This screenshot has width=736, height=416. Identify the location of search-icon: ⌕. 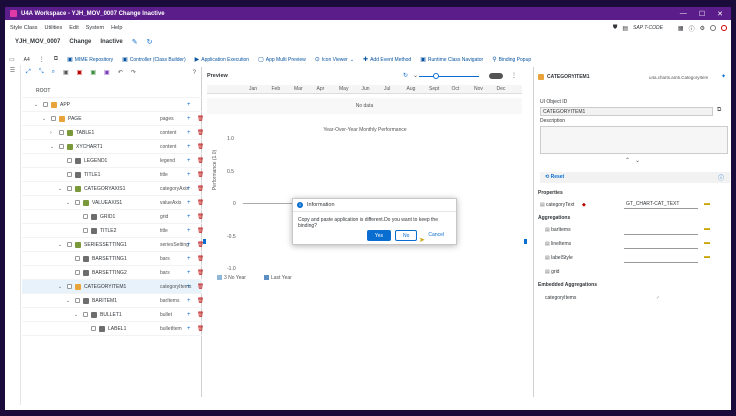
(53, 72).